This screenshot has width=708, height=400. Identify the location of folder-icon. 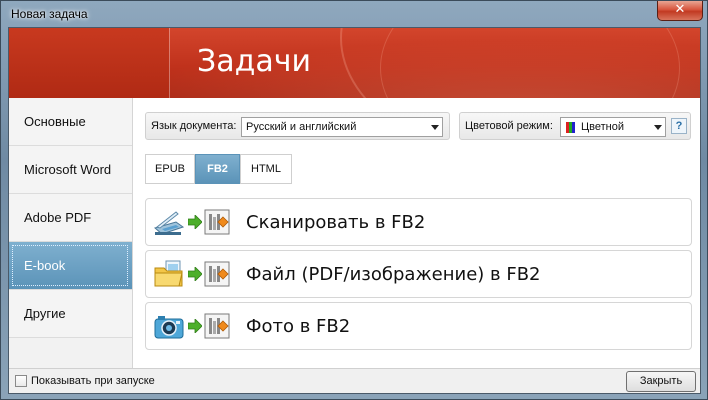
(168, 273).